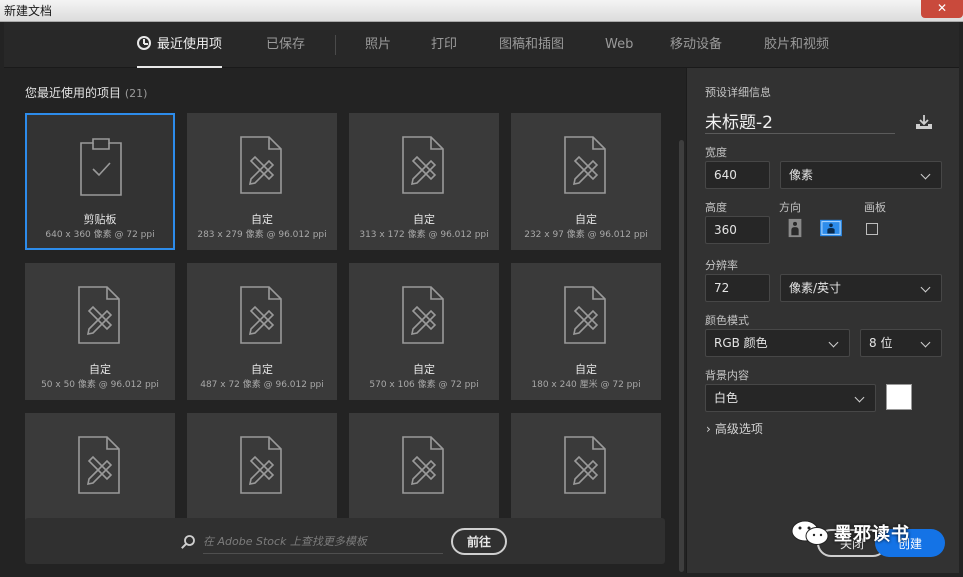  Describe the element at coordinates (910, 543) in the screenshot. I see `create-button: 创建` at that location.